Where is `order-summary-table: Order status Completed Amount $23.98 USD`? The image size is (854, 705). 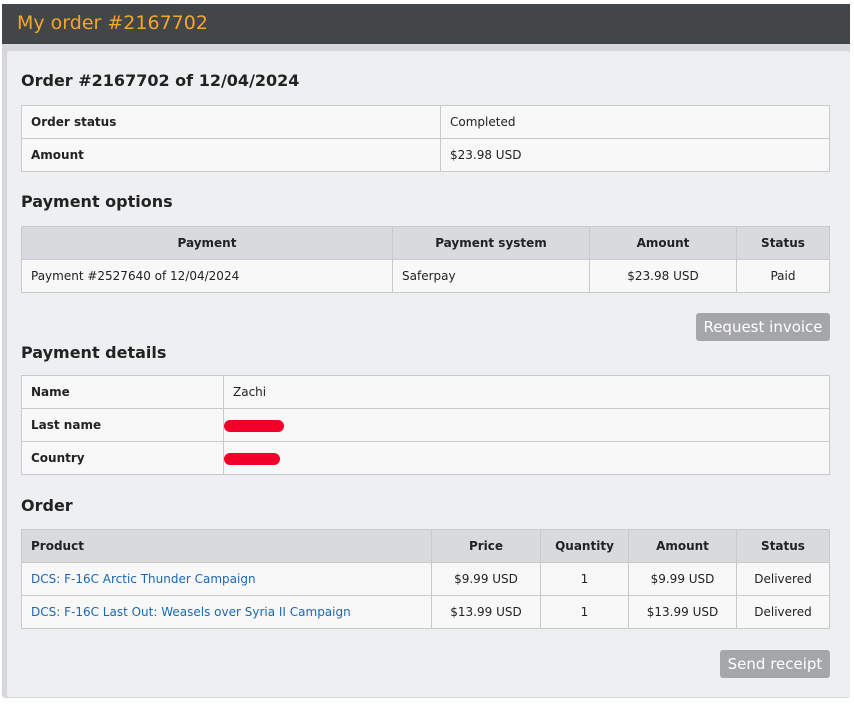 order-summary-table: Order status Completed Amount $23.98 USD is located at coordinates (425, 138).